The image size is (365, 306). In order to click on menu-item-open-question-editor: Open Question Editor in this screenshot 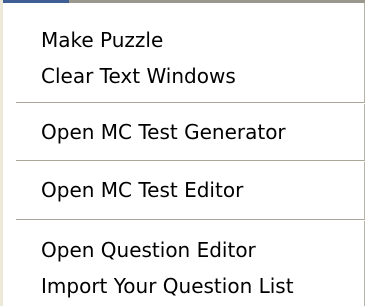, I will do `click(148, 250)`.